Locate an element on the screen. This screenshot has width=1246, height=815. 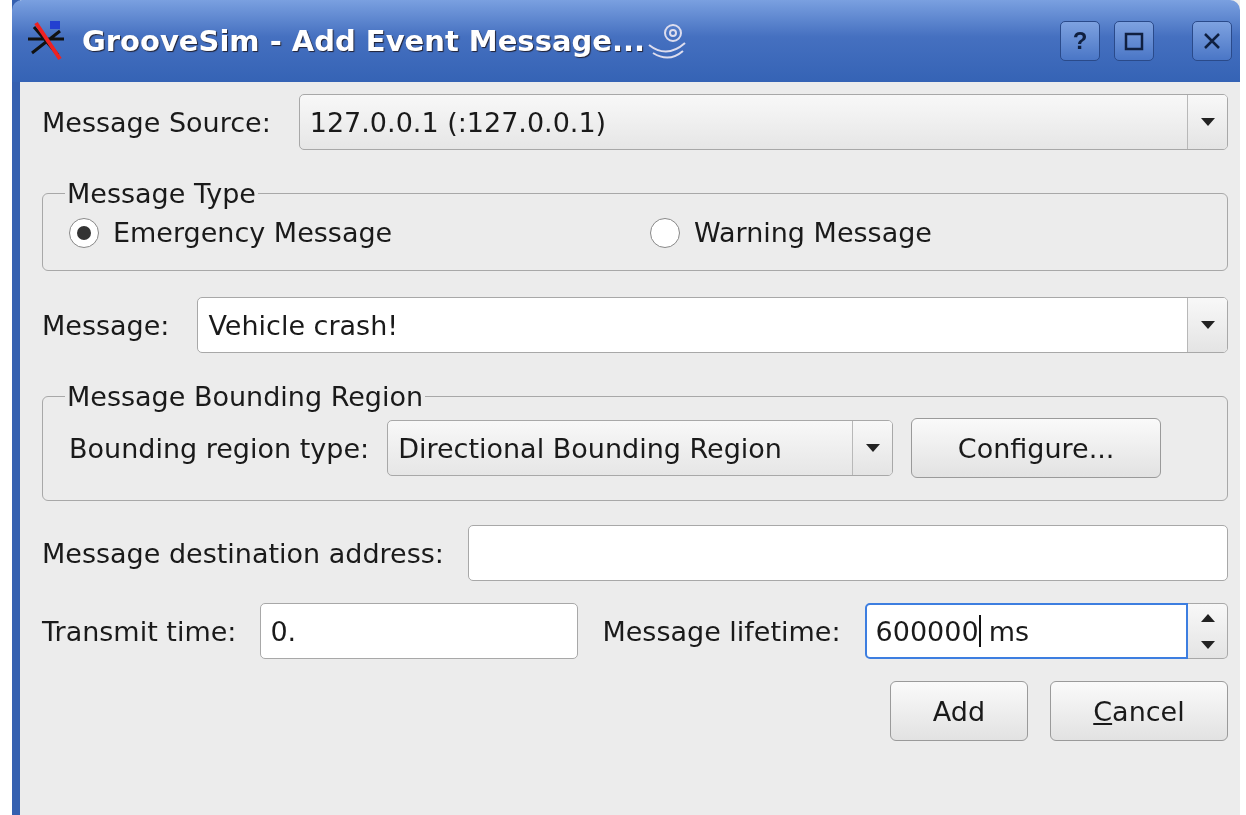
radio-label: Warning Message is located at coordinates (813, 232).